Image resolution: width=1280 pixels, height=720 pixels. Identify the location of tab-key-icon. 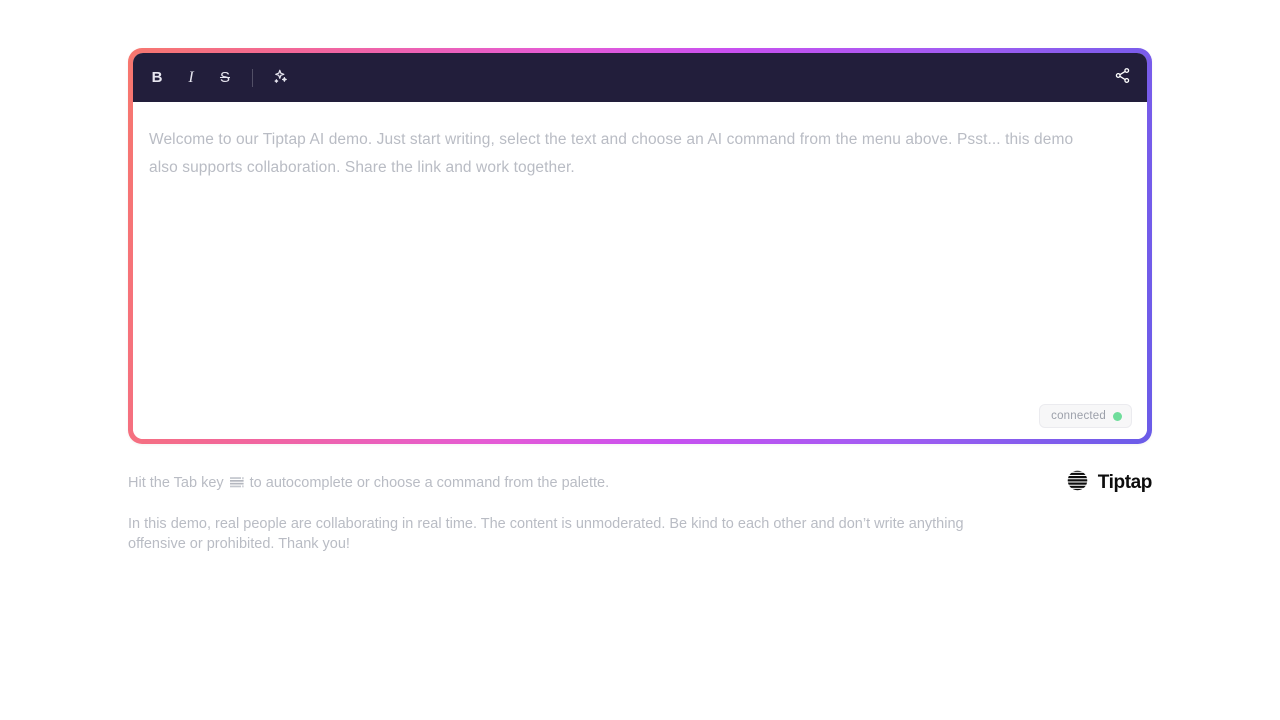
(237, 483).